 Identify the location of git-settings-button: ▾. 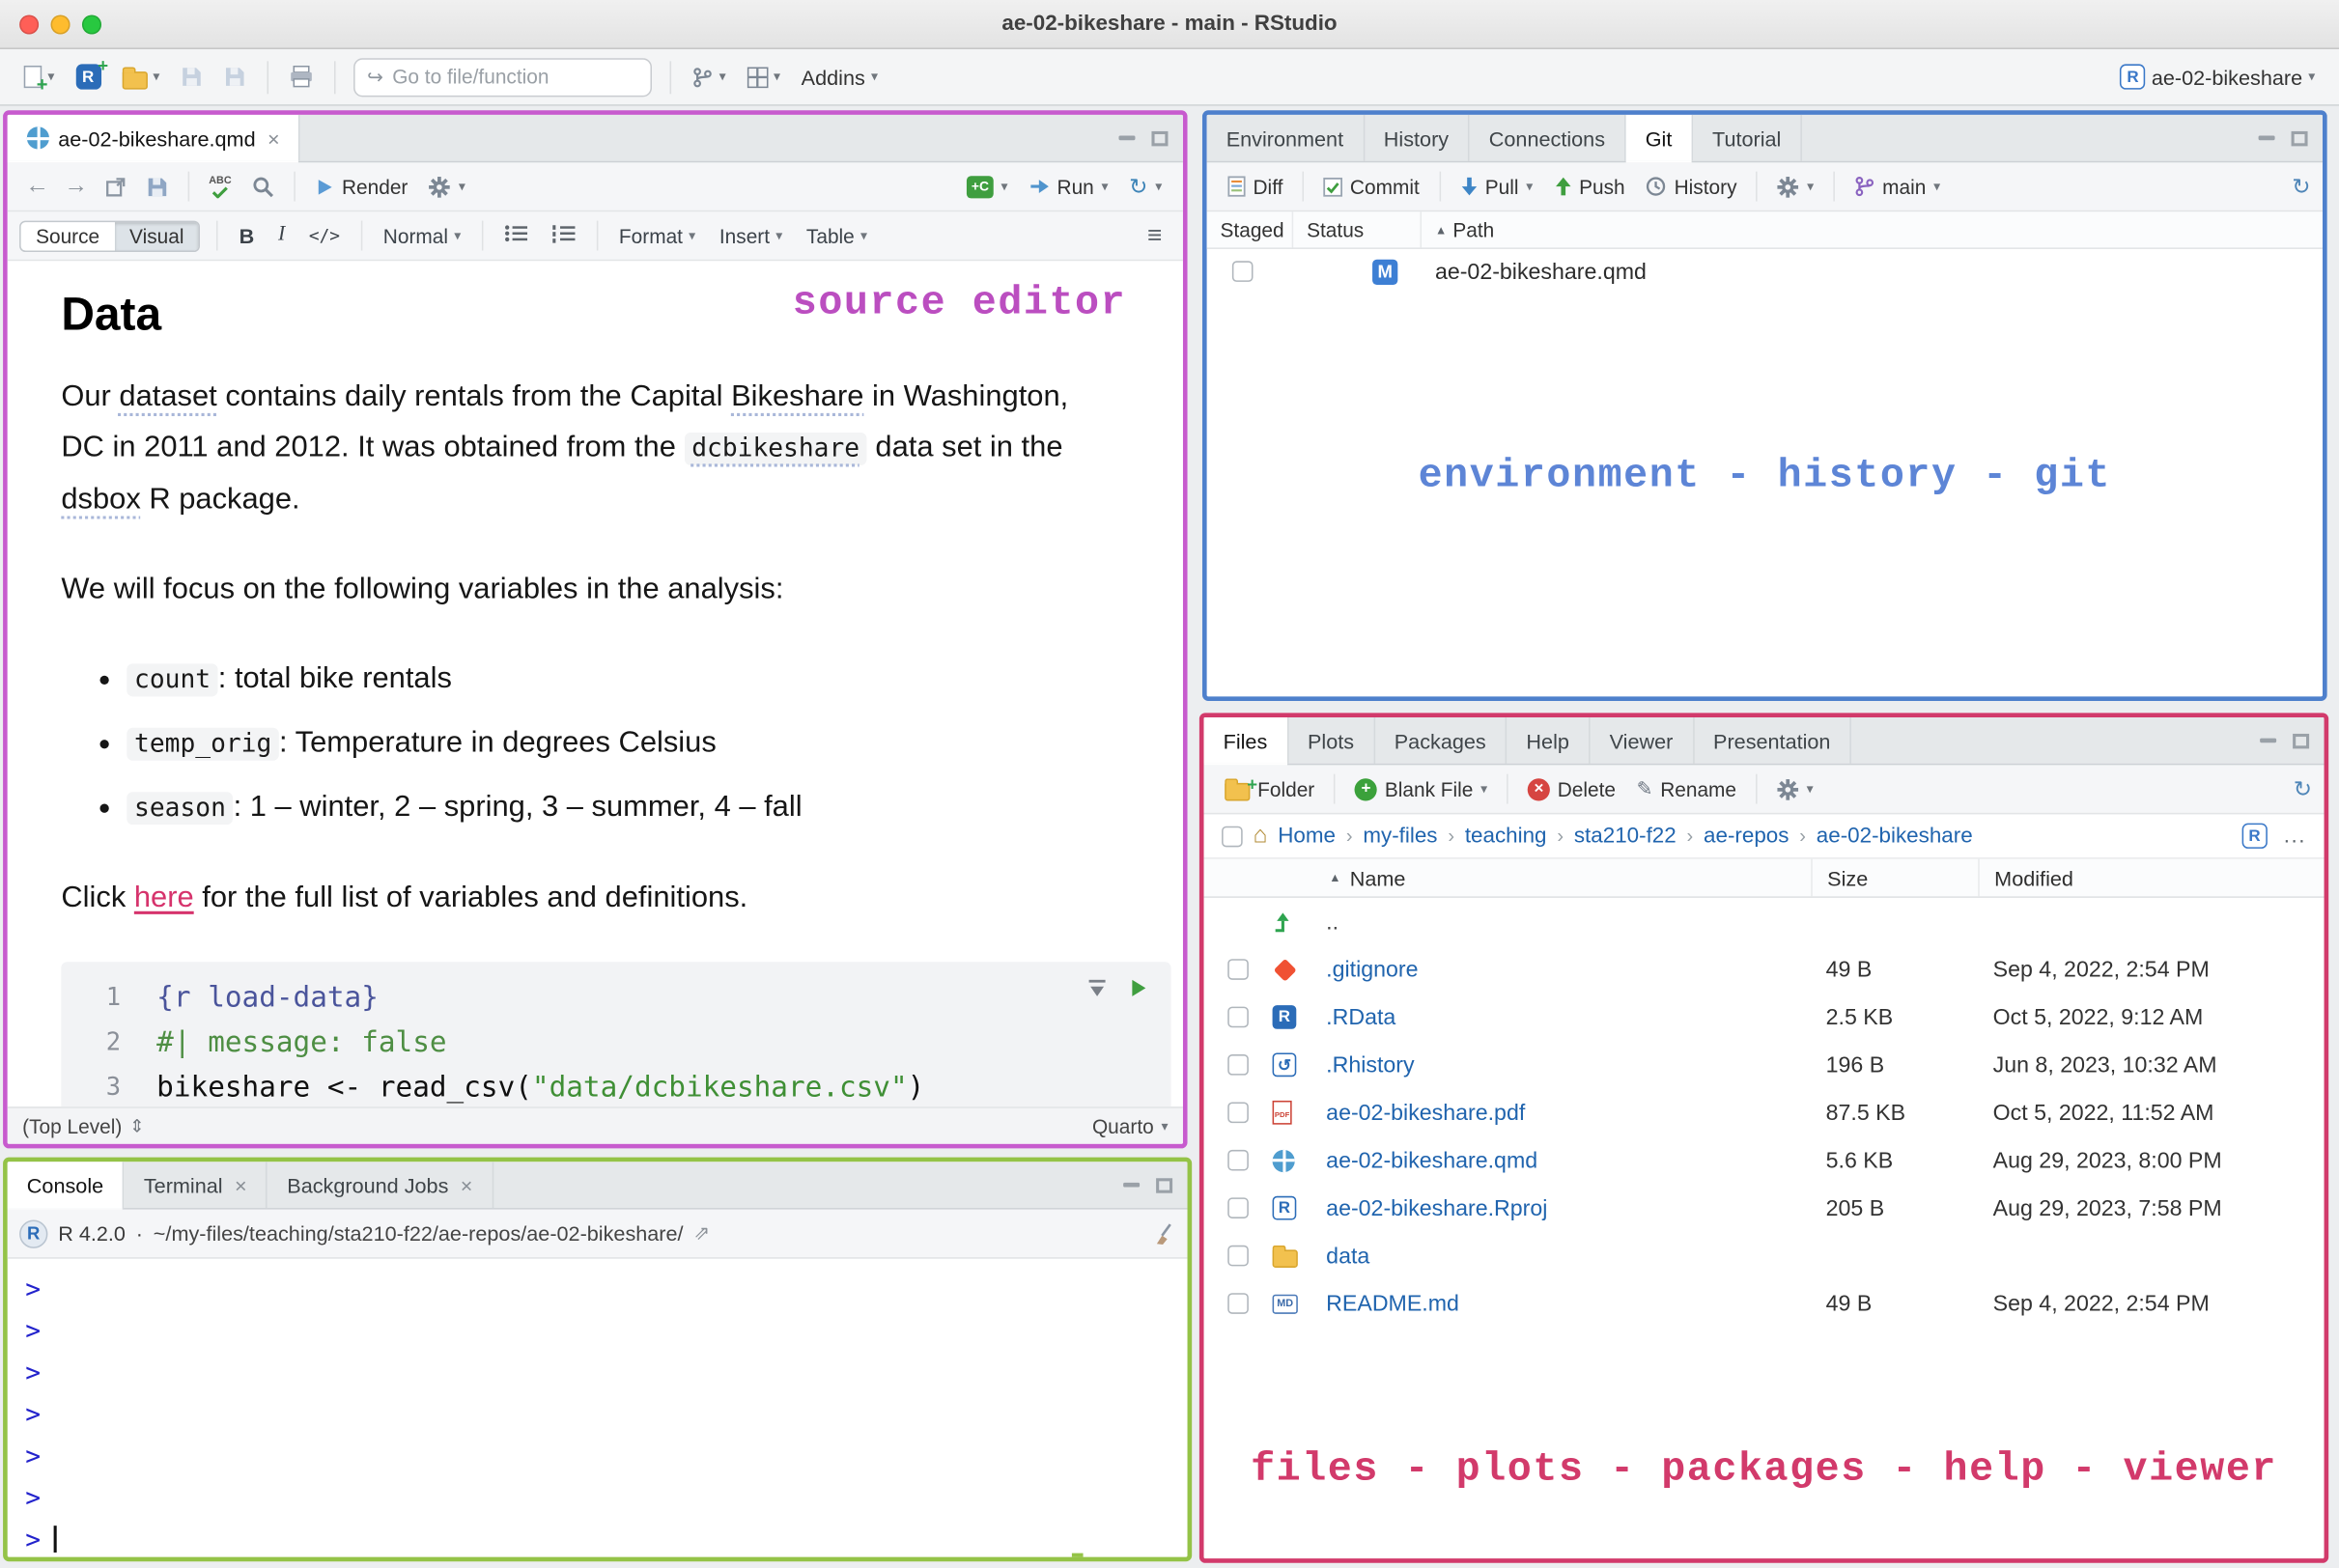
(1795, 187).